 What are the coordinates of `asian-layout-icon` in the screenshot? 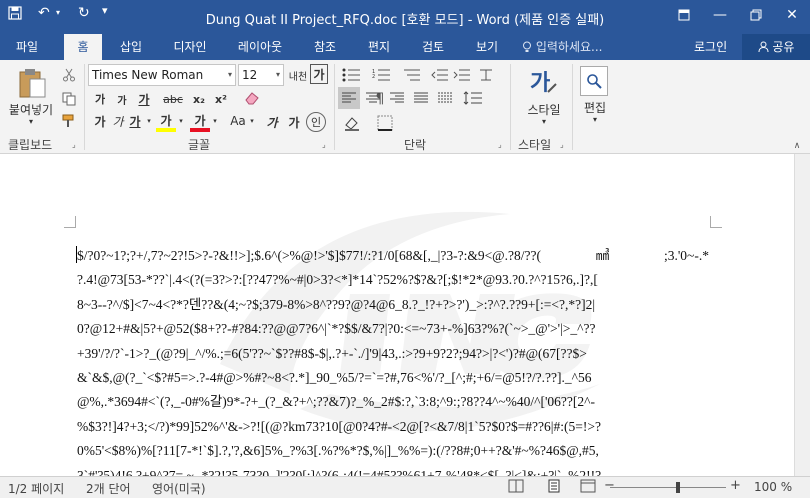 It's located at (486, 75).